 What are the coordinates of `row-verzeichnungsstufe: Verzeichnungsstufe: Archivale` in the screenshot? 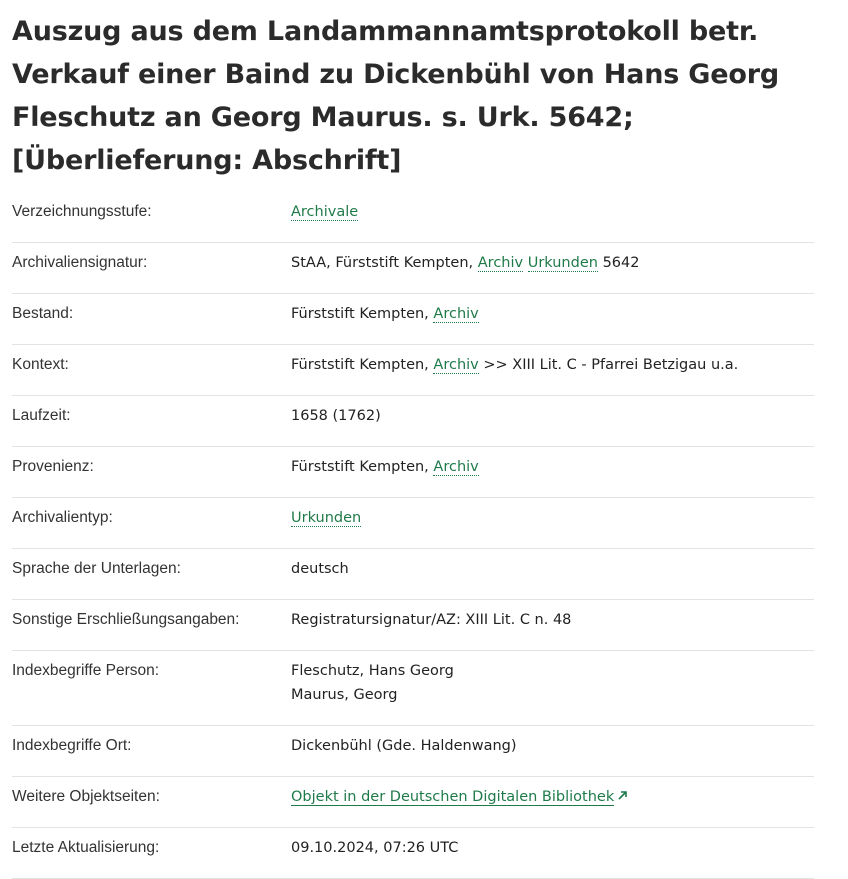 It's located at (413, 217).